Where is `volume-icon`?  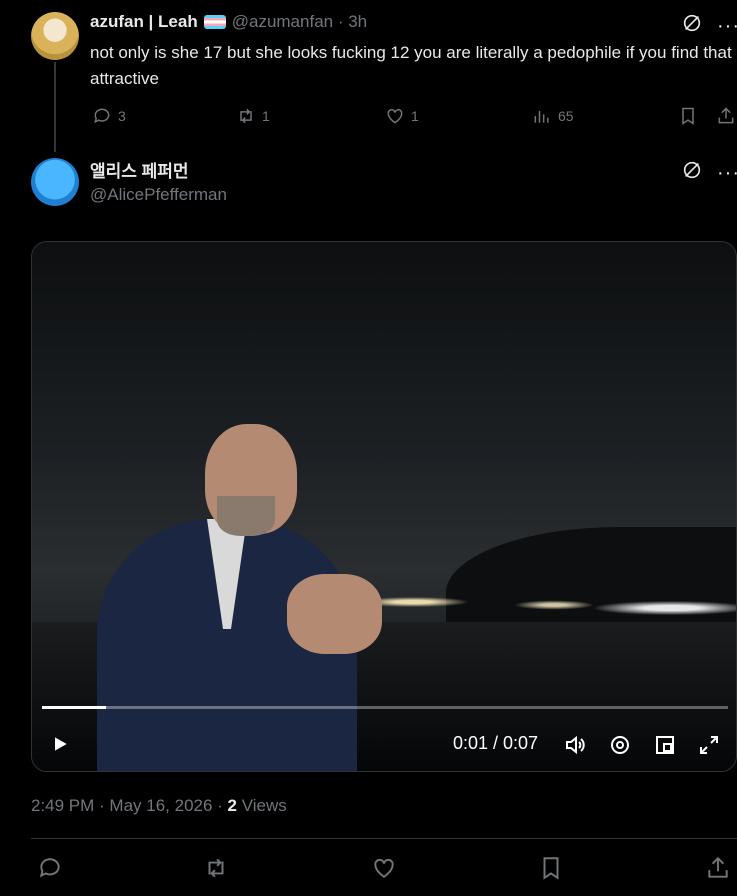
volume-icon is located at coordinates (575, 745).